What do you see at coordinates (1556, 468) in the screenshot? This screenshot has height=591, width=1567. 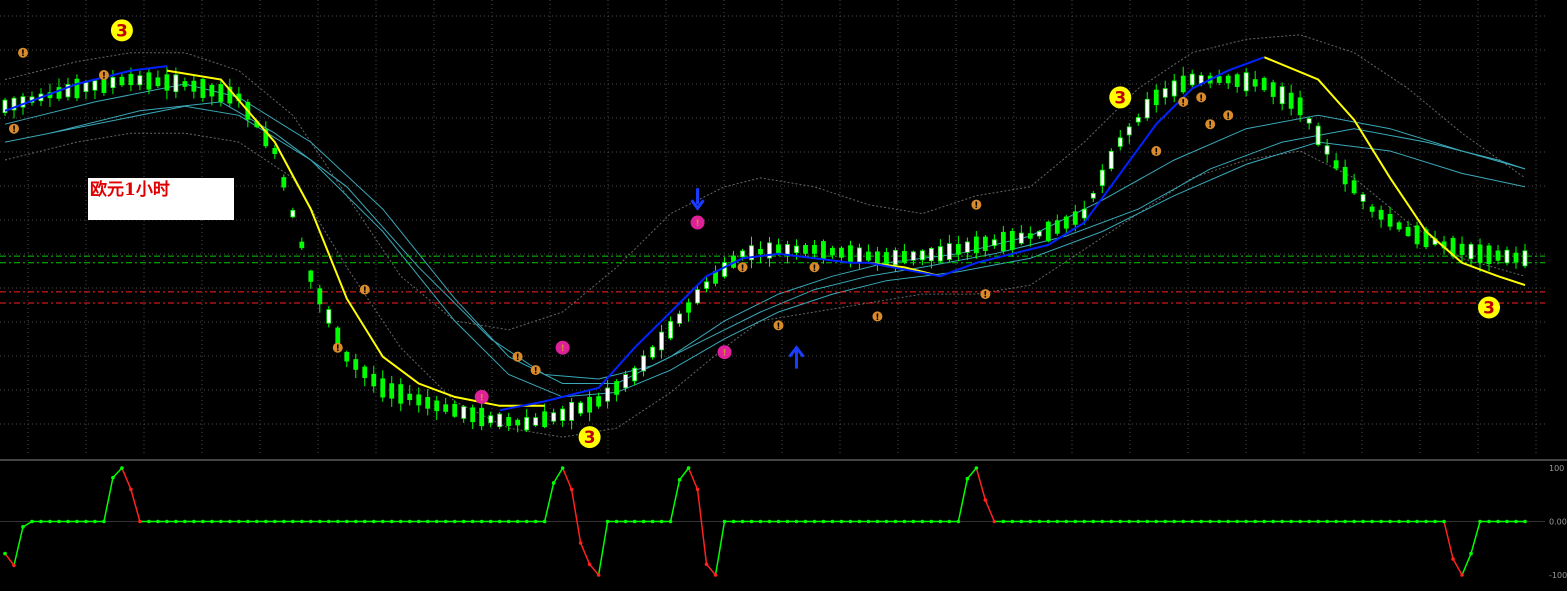 I see `oscillator-tick-label: 100` at bounding box center [1556, 468].